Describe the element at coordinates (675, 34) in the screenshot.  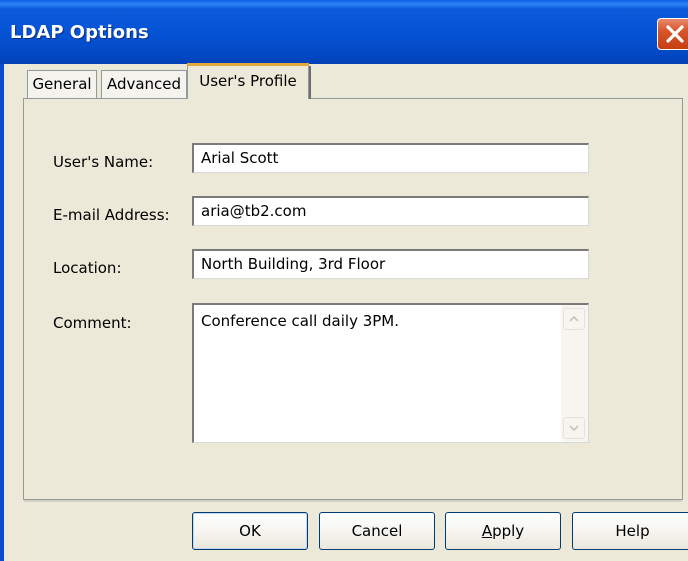
I see `close-icon` at that location.